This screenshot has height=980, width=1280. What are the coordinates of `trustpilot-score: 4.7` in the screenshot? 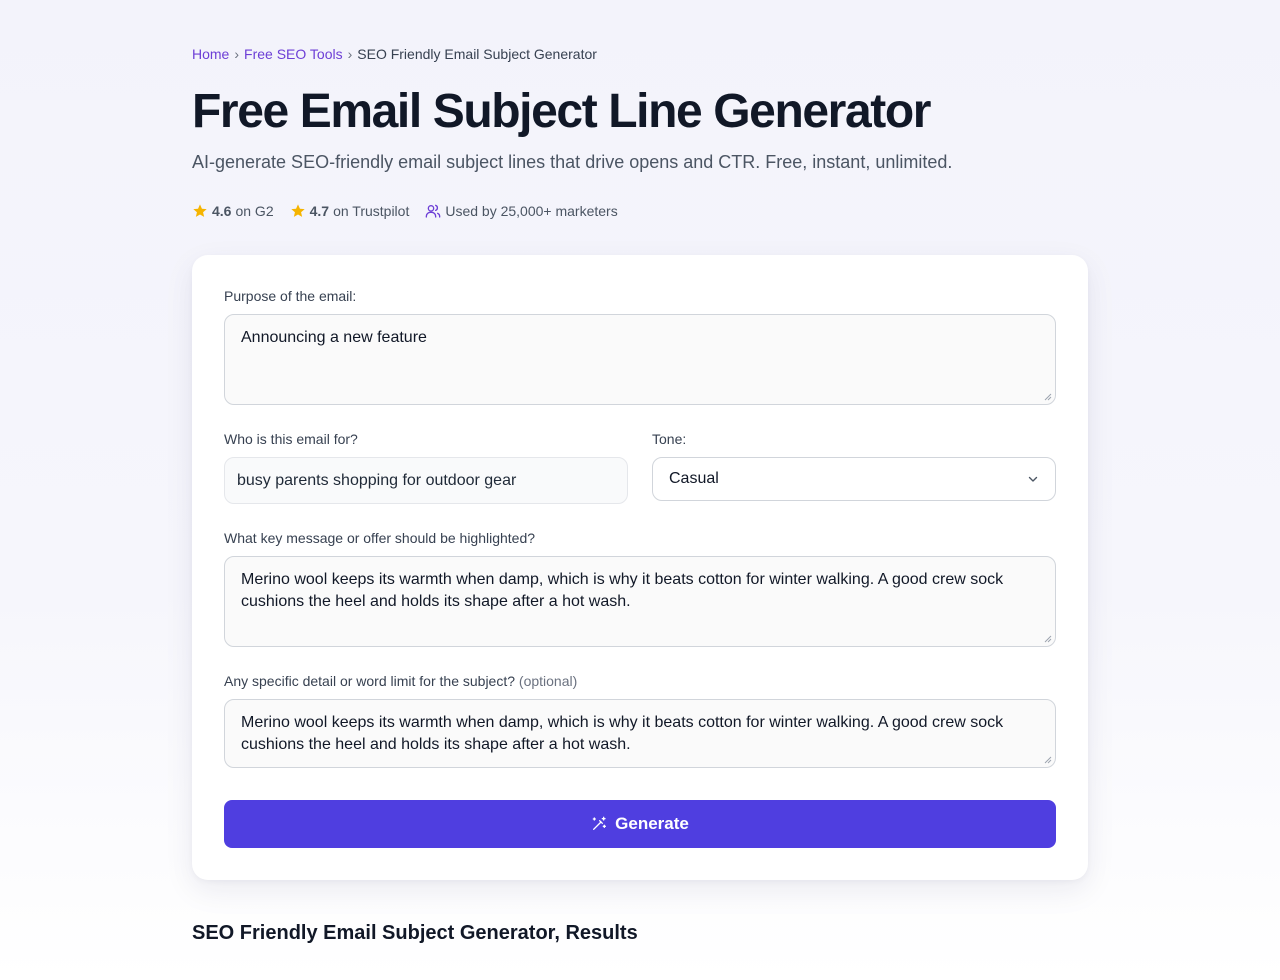 It's located at (319, 211).